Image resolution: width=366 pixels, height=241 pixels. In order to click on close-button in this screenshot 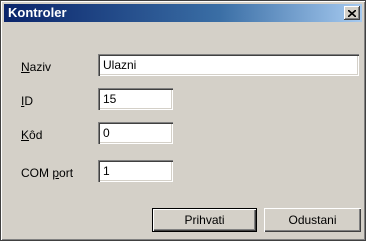, I will do `click(352, 13)`.